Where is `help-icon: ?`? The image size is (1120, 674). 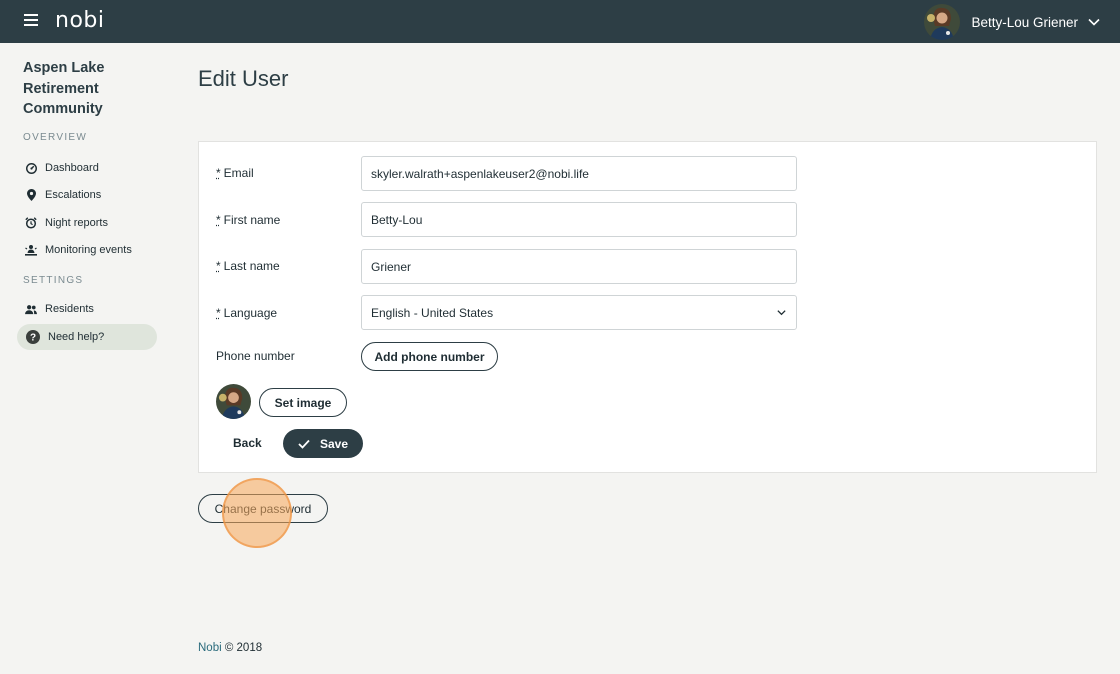 help-icon: ? is located at coordinates (32, 337).